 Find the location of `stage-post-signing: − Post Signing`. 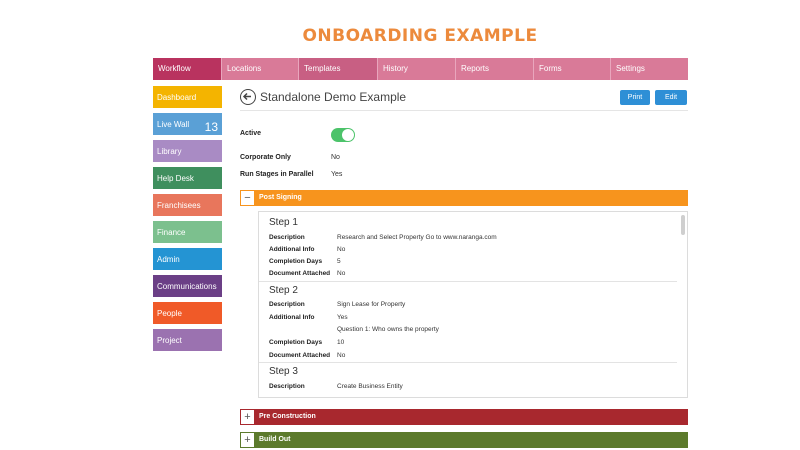

stage-post-signing: − Post Signing is located at coordinates (464, 198).